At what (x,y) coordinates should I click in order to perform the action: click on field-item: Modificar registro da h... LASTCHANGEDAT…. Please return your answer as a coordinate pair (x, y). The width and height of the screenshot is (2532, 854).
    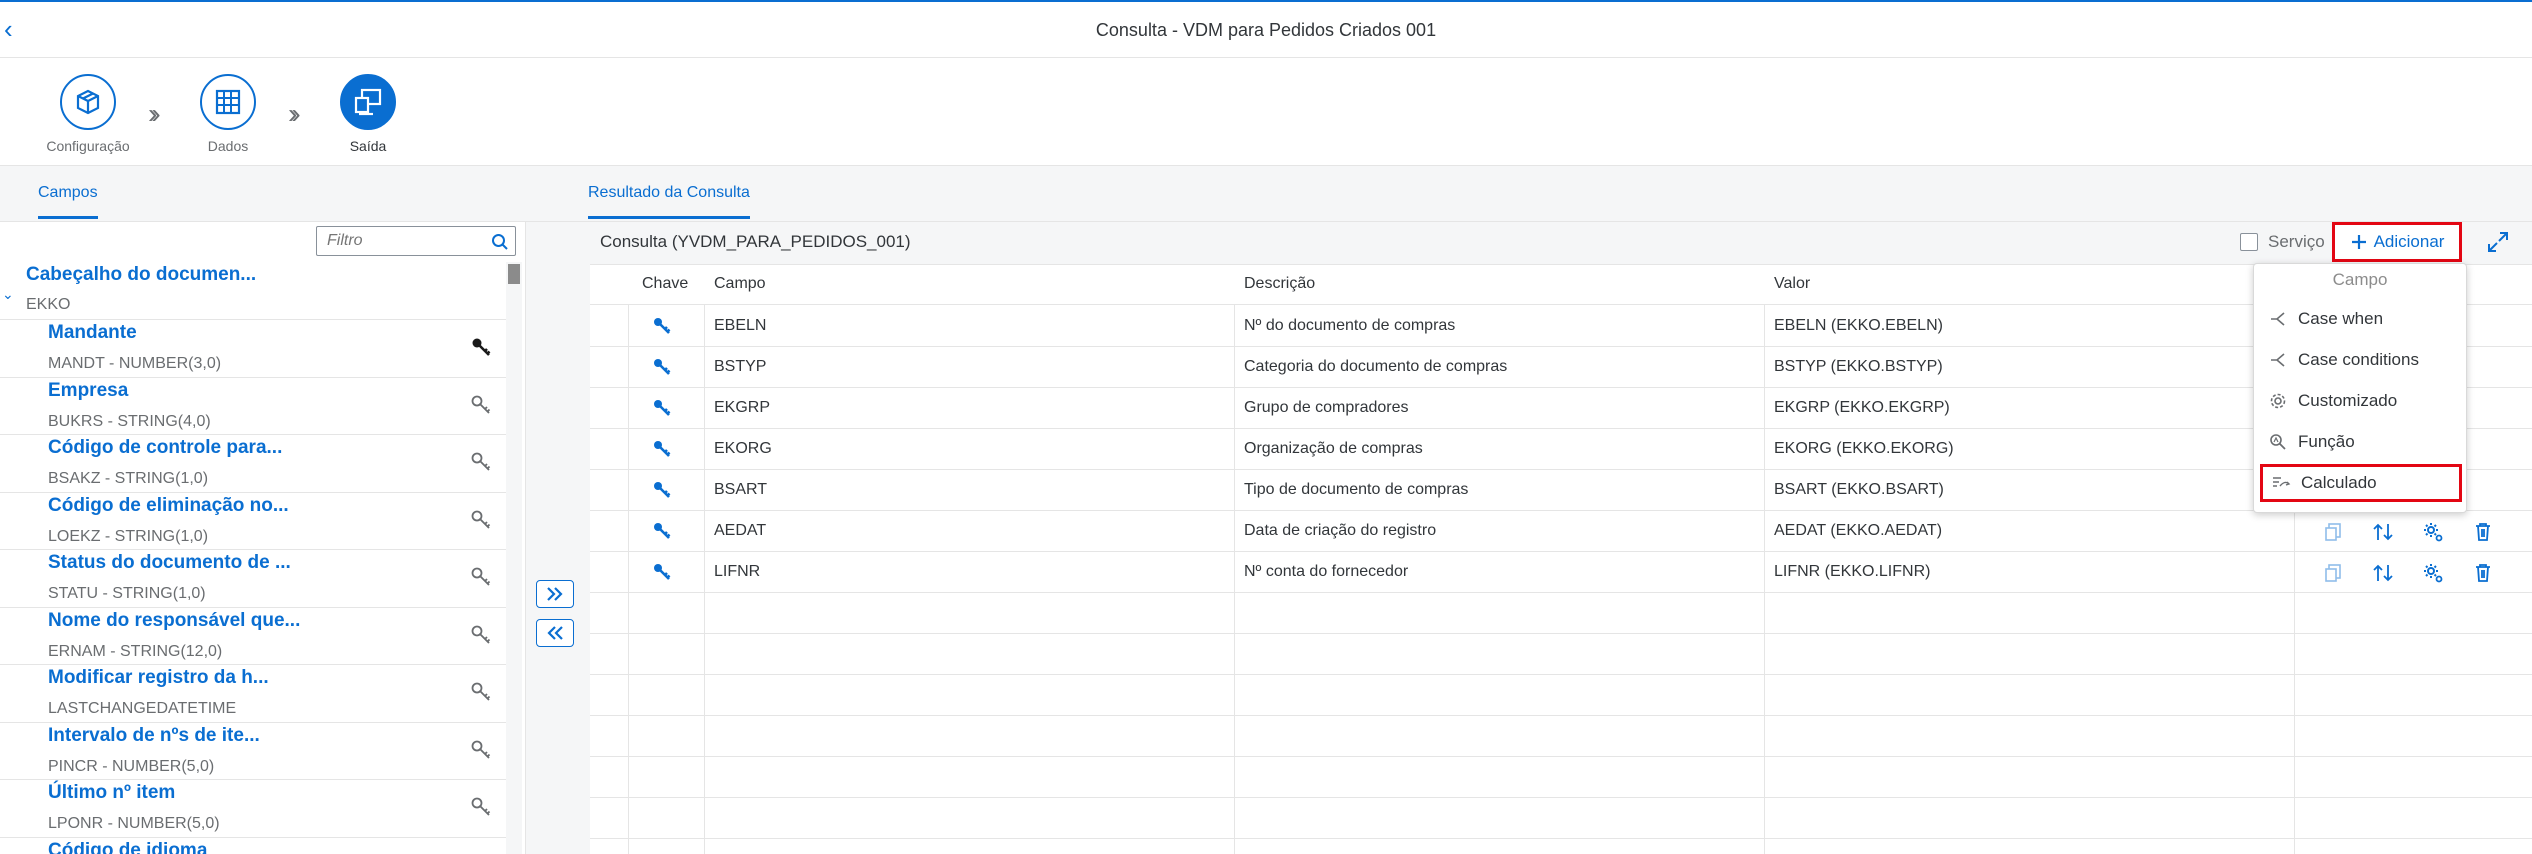
    Looking at the image, I should click on (253, 694).